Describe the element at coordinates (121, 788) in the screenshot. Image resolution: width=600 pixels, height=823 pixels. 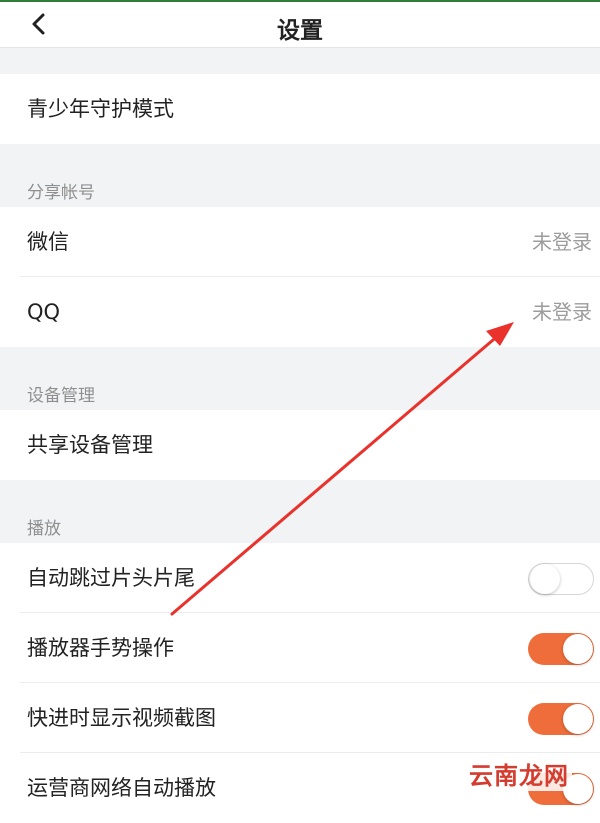
I see `cellular-autoplay-label: 运营商网络自动播放` at that location.